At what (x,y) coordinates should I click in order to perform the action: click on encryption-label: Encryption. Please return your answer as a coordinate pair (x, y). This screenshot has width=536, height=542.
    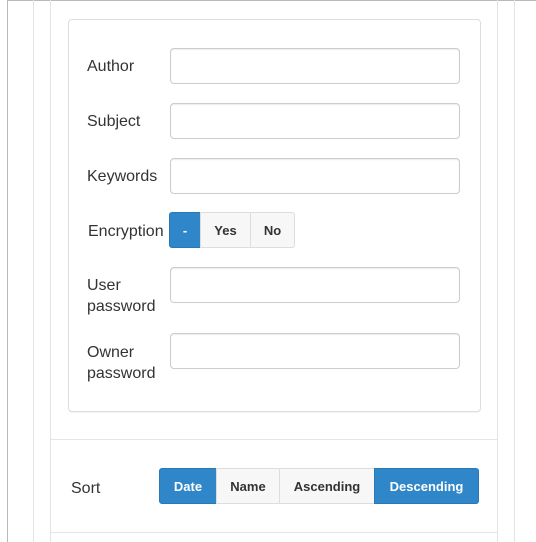
    Looking at the image, I should click on (126, 231).